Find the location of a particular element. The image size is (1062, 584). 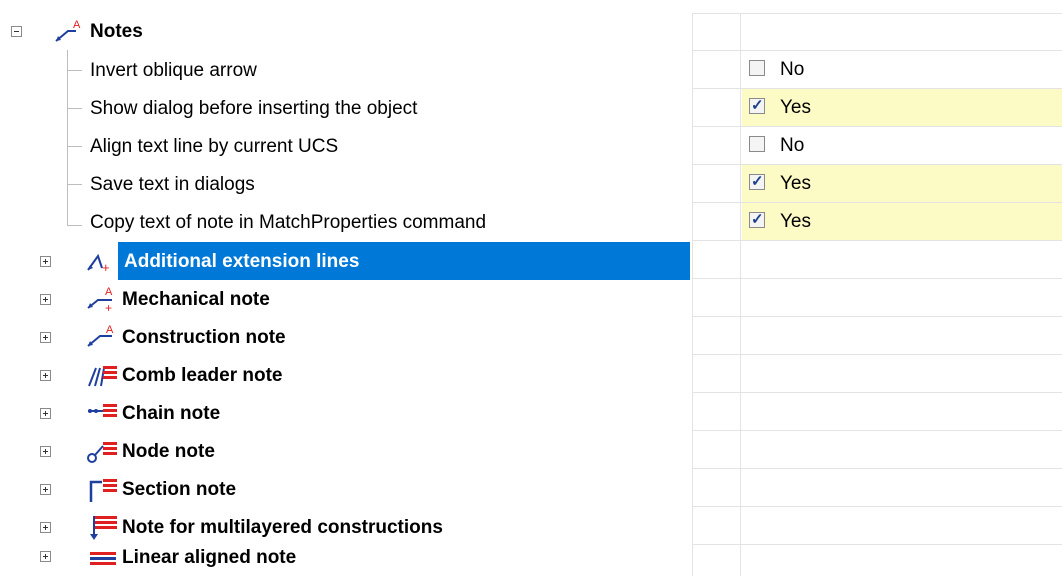

tree-node-label: Note for multilayered constructions is located at coordinates (282, 527).